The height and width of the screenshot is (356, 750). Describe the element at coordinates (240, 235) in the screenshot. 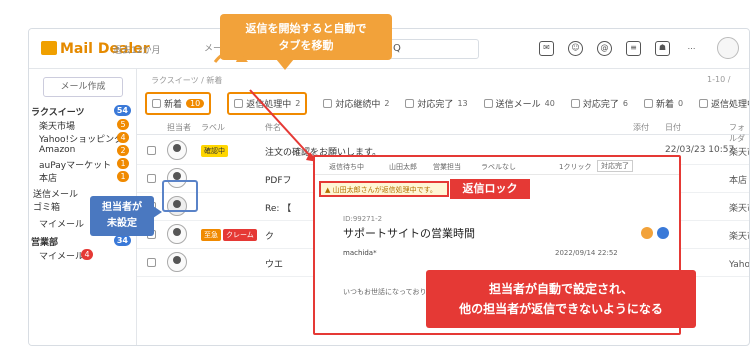

I see `label-badge: クレーム` at that location.